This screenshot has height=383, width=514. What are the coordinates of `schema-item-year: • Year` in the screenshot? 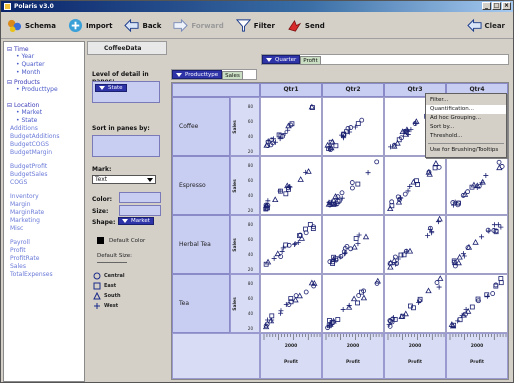 It's located at (44, 57).